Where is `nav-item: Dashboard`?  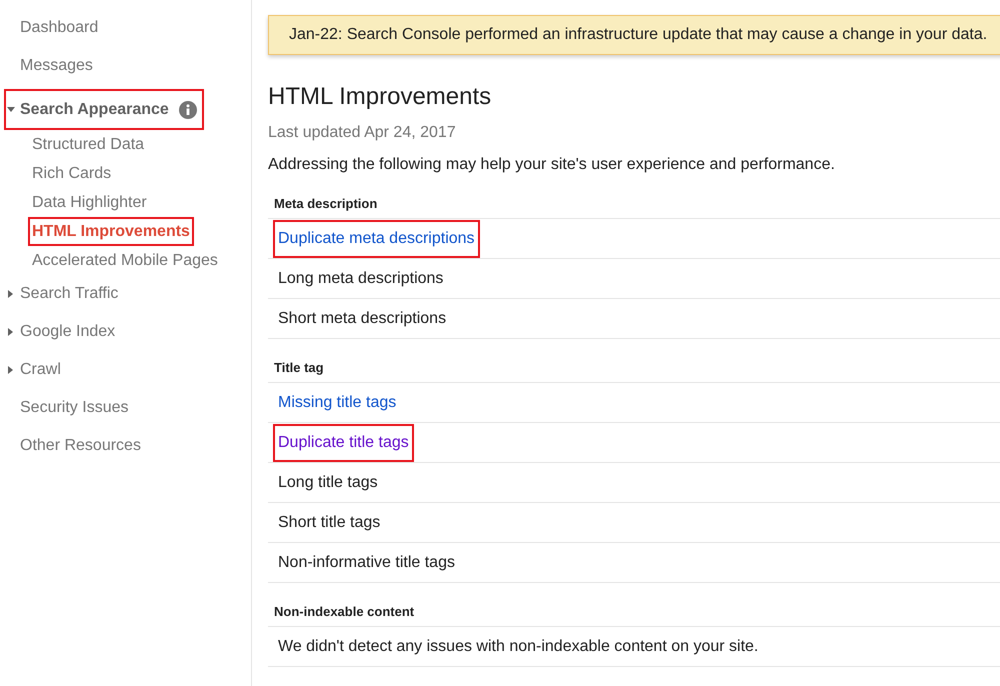
nav-item: Dashboard is located at coordinates (55, 28).